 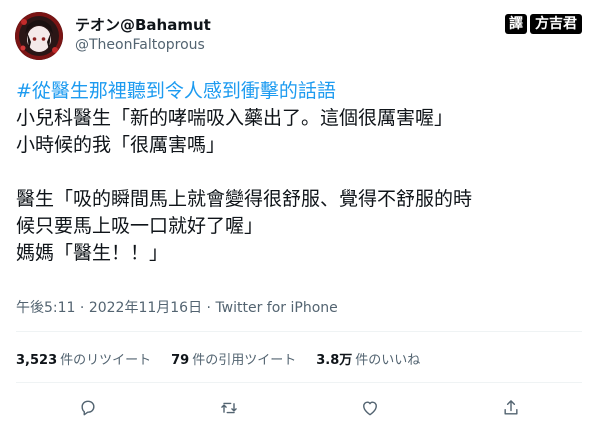 I want to click on share-icon, so click(x=511, y=407).